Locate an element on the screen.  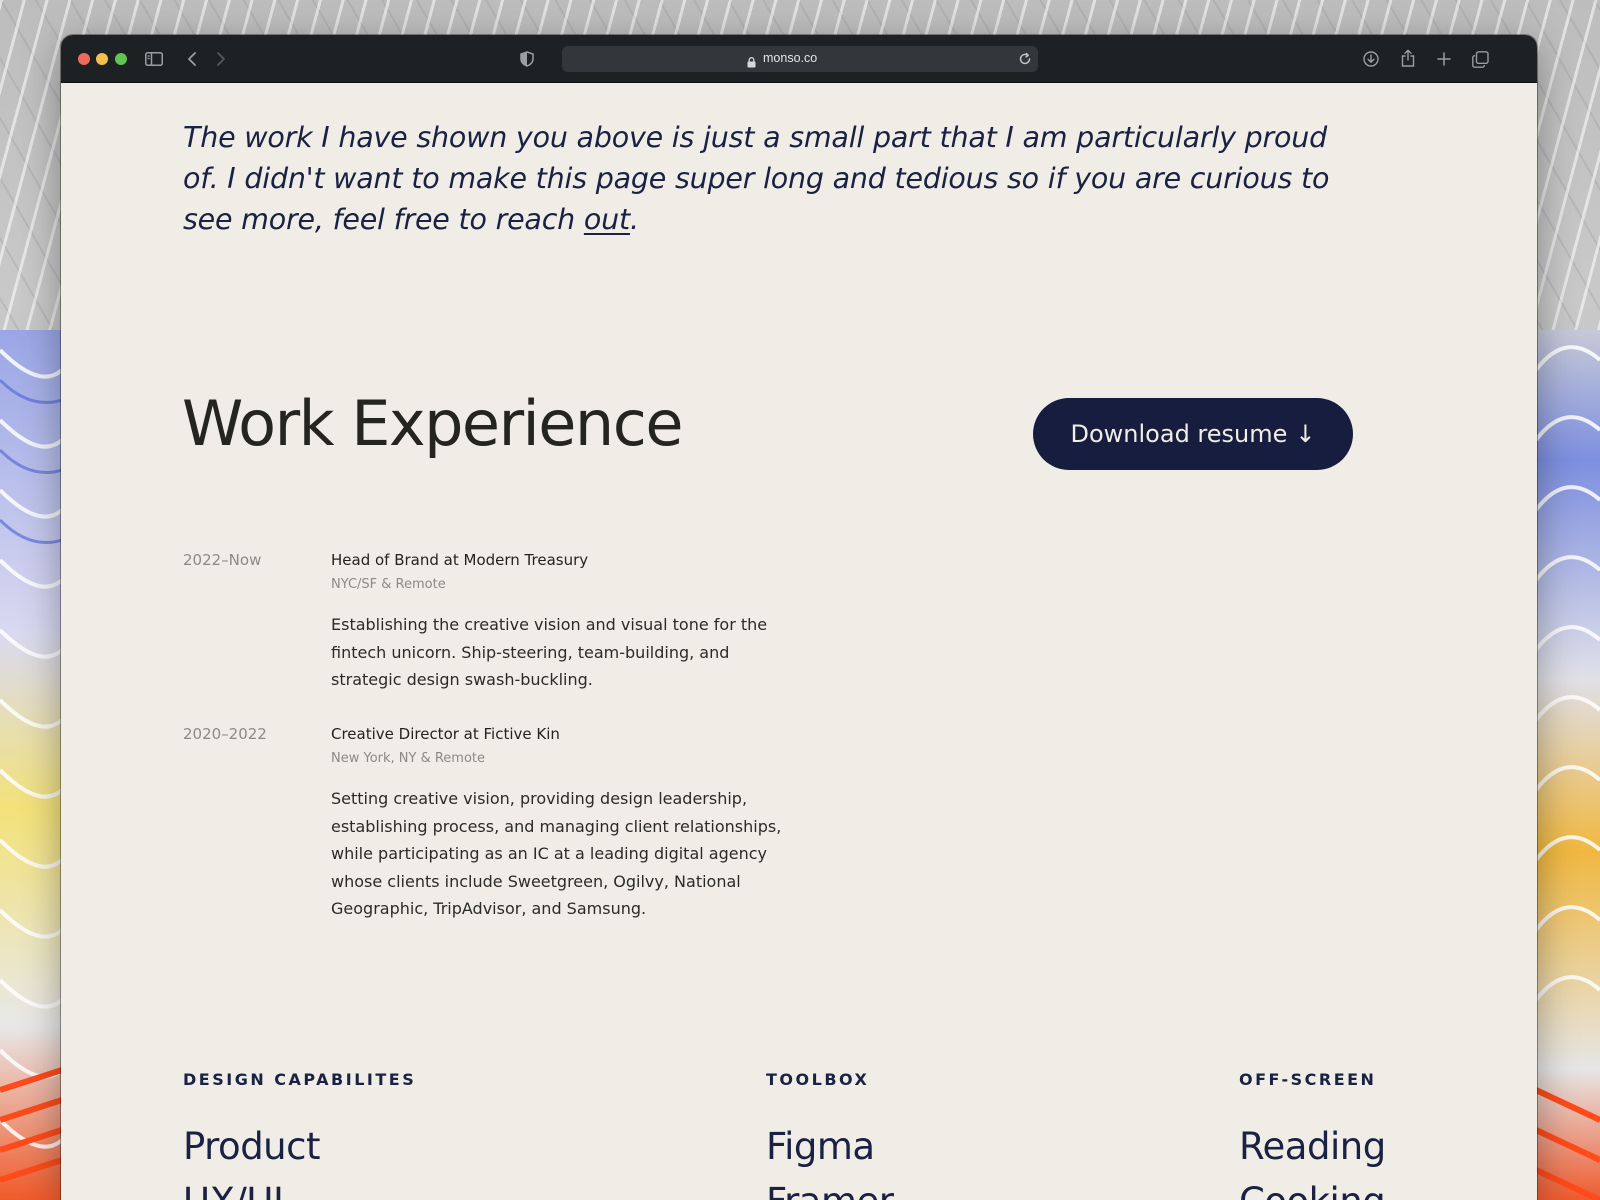
sidebar-icon is located at coordinates (154, 59).